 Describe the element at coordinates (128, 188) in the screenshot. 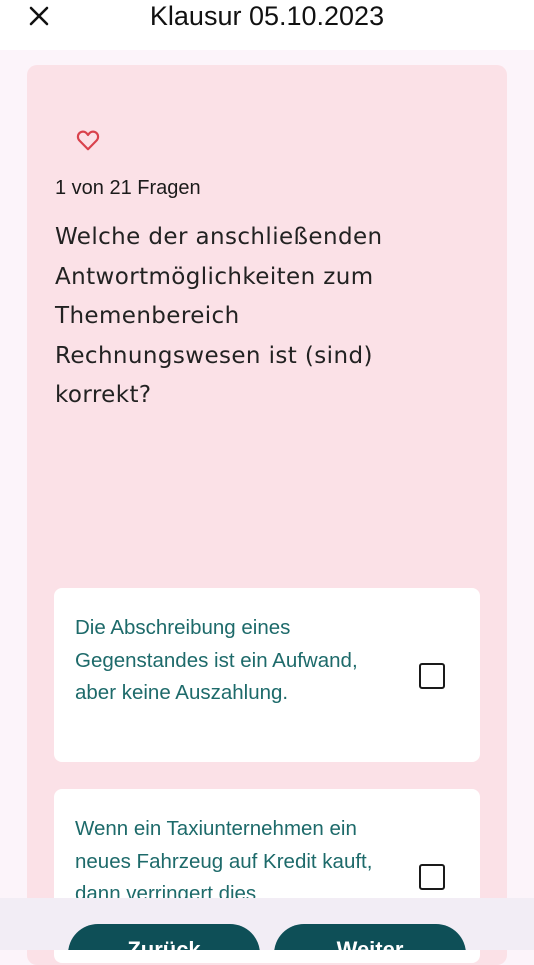

I see `question-counter: 1 von 21 Fragen` at that location.